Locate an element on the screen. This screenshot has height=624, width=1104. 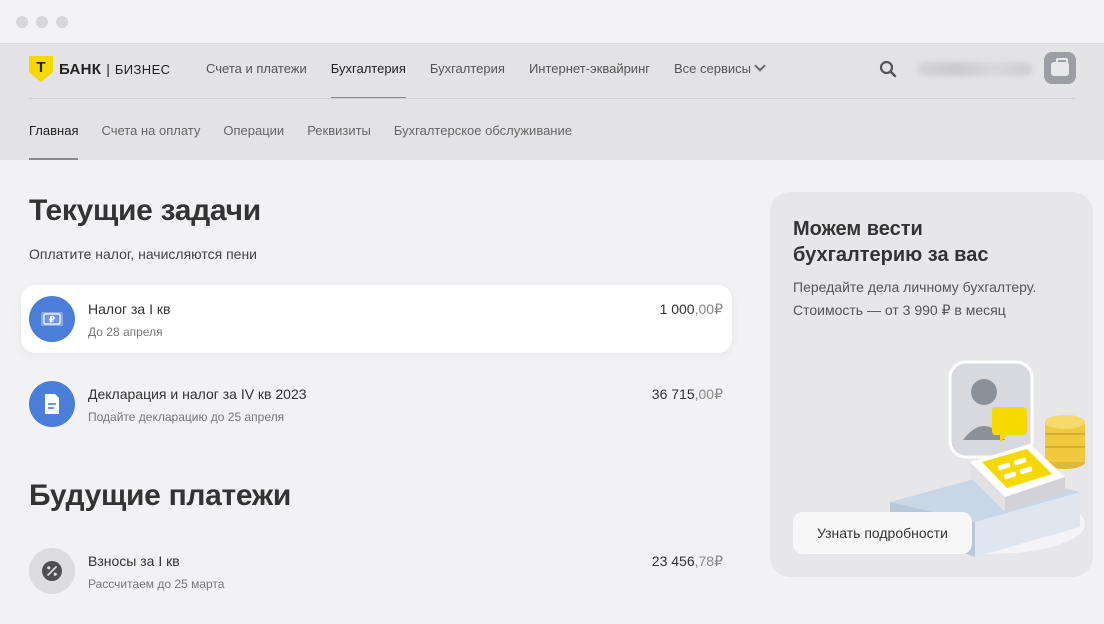
avatar is located at coordinates (1060, 68).